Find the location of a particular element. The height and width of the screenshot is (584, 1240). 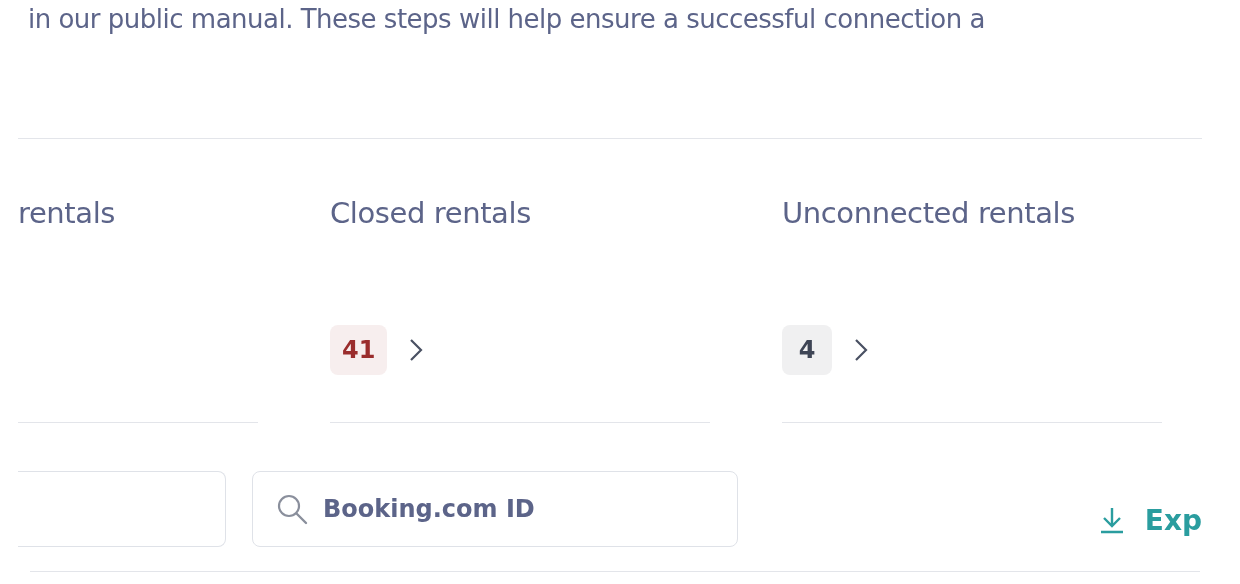

input-field is located at coordinates (122, 509).